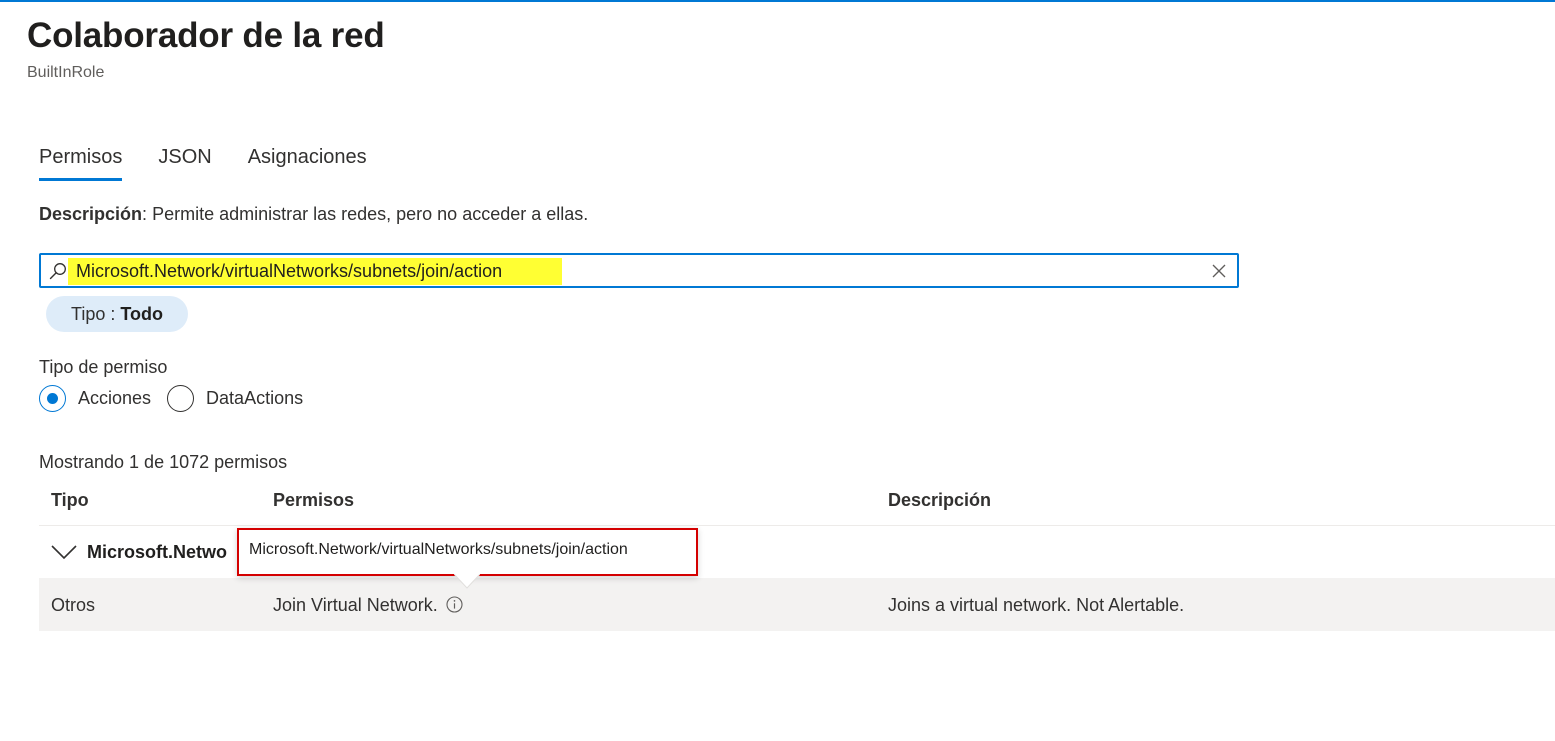  I want to click on radio-acciones-circle, so click(52, 398).